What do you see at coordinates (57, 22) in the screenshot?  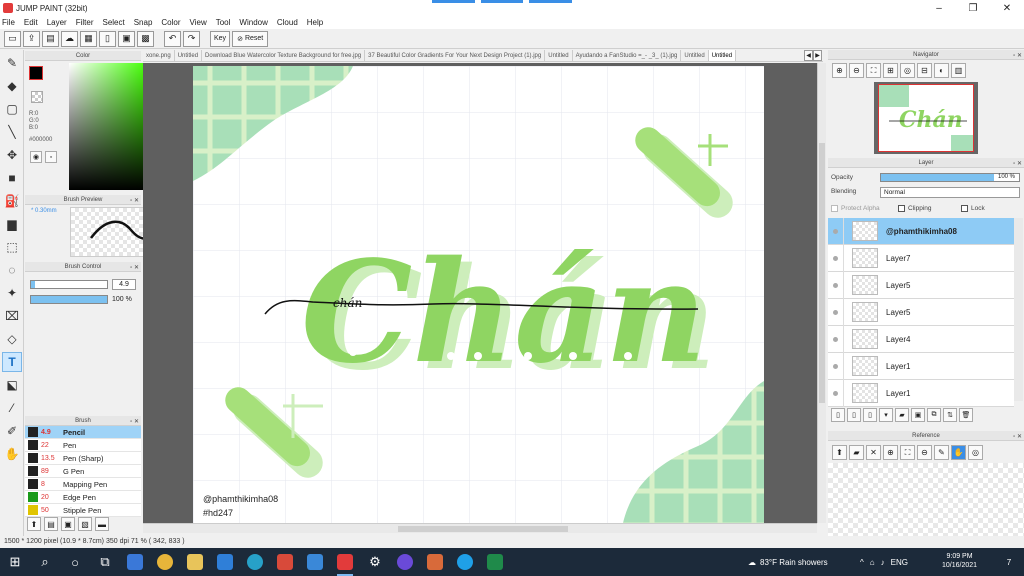 I see `menu-layer: Layer` at bounding box center [57, 22].